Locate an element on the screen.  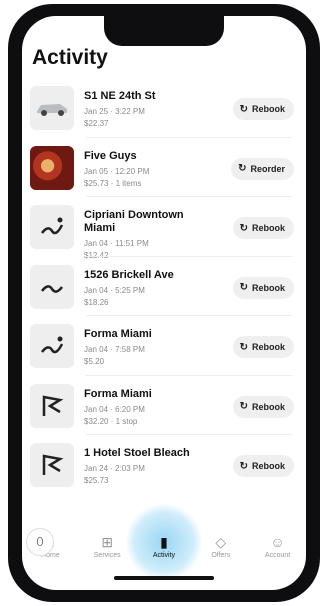
item-price: $18.26 is located at coordinates (96, 302).